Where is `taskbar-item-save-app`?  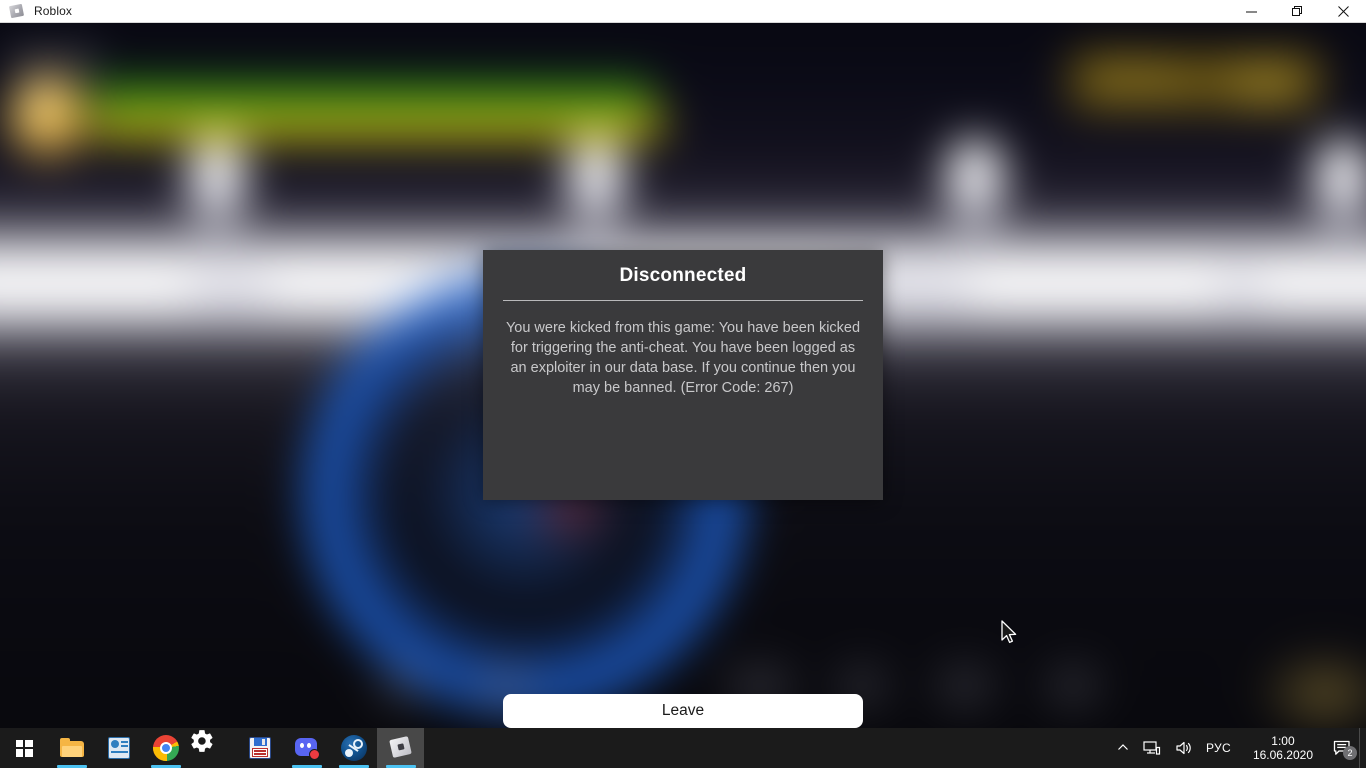 taskbar-item-save-app is located at coordinates (259, 748).